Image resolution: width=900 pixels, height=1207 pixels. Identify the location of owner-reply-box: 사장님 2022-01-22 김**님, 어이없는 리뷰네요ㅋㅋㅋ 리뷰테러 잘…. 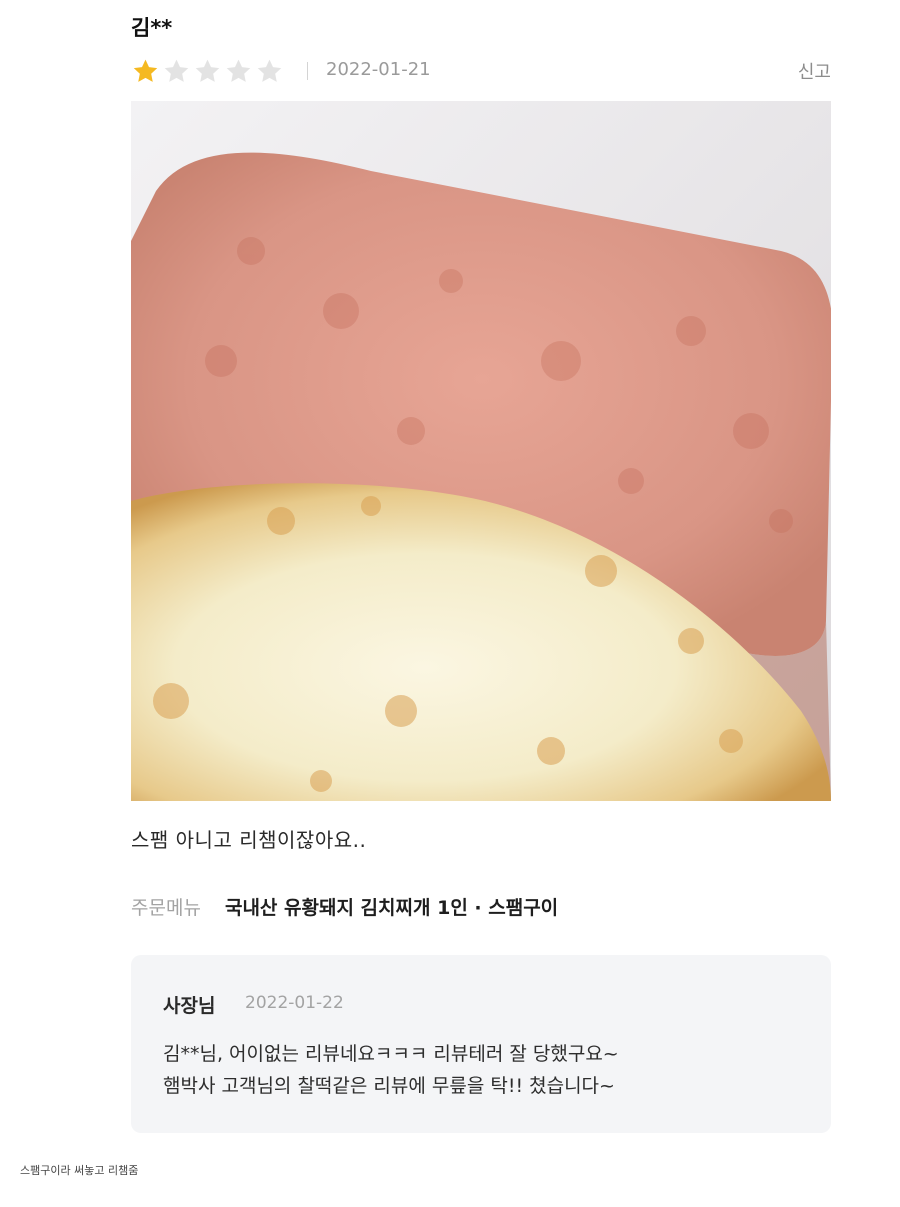
(481, 1044).